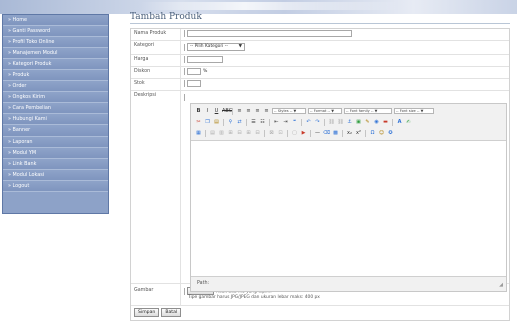 This screenshot has width=517, height=334. What do you see at coordinates (205, 59) in the screenshot?
I see `harga-input` at bounding box center [205, 59].